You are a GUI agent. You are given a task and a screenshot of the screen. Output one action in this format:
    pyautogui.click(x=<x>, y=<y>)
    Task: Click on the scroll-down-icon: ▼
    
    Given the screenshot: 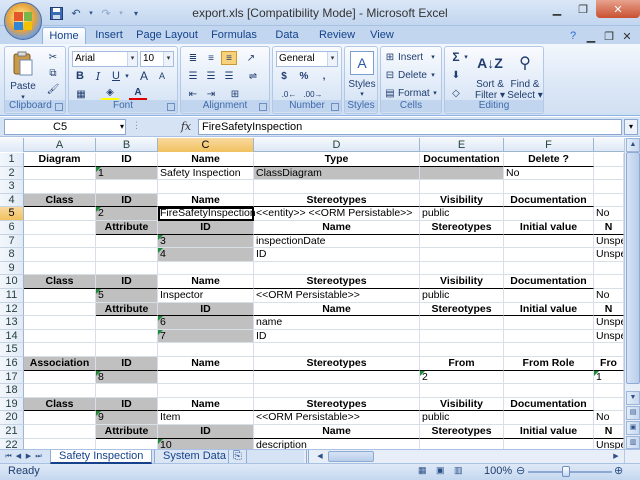 What is the action you would take?
    pyautogui.click(x=633, y=398)
    